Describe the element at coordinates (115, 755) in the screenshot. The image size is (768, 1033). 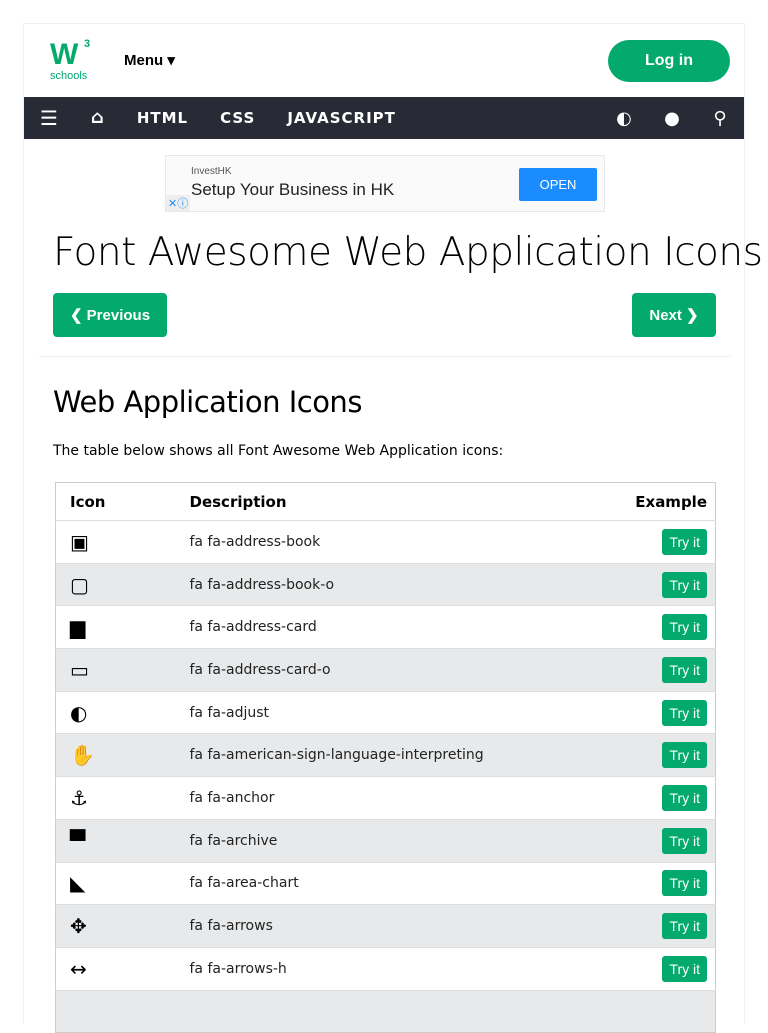
I see `asl-interpreting-icon: ✋` at that location.